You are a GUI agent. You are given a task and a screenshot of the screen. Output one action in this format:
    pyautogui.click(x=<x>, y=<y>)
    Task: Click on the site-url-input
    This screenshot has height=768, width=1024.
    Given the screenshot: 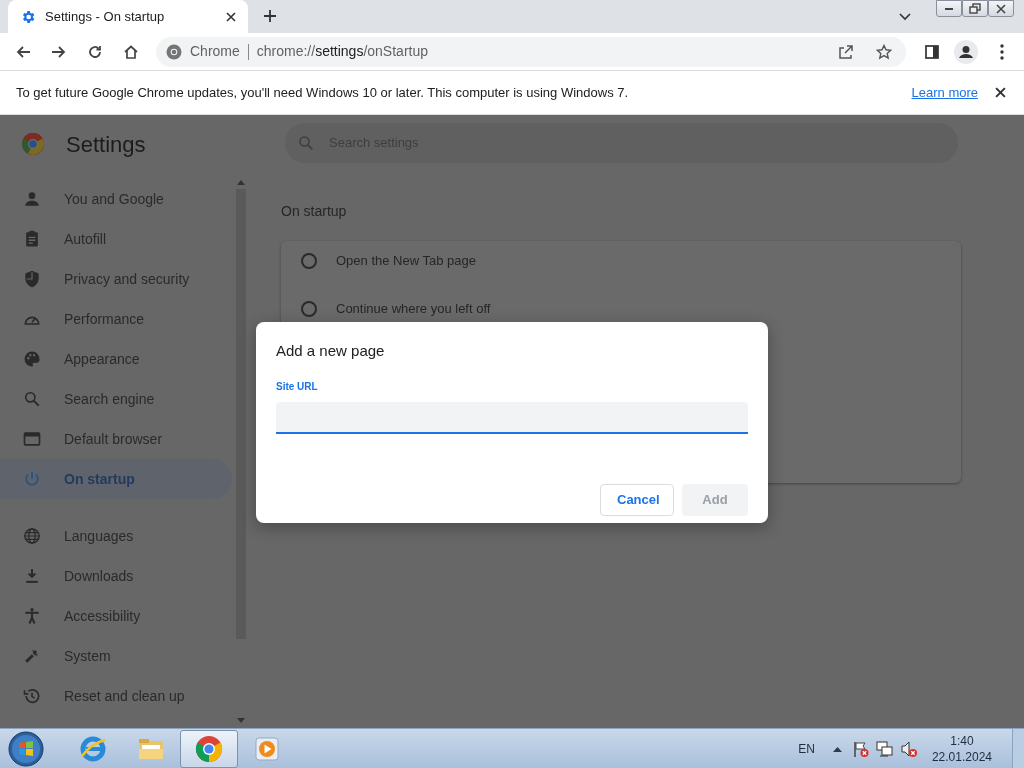 What is the action you would take?
    pyautogui.click(x=512, y=417)
    